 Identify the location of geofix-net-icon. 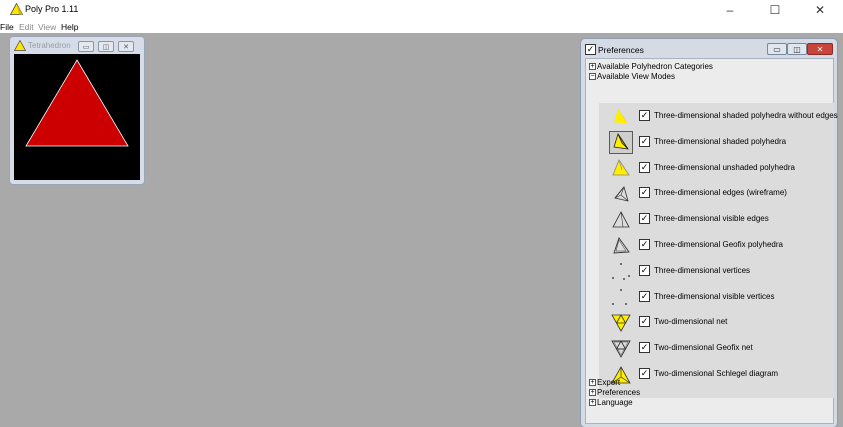
(621, 348).